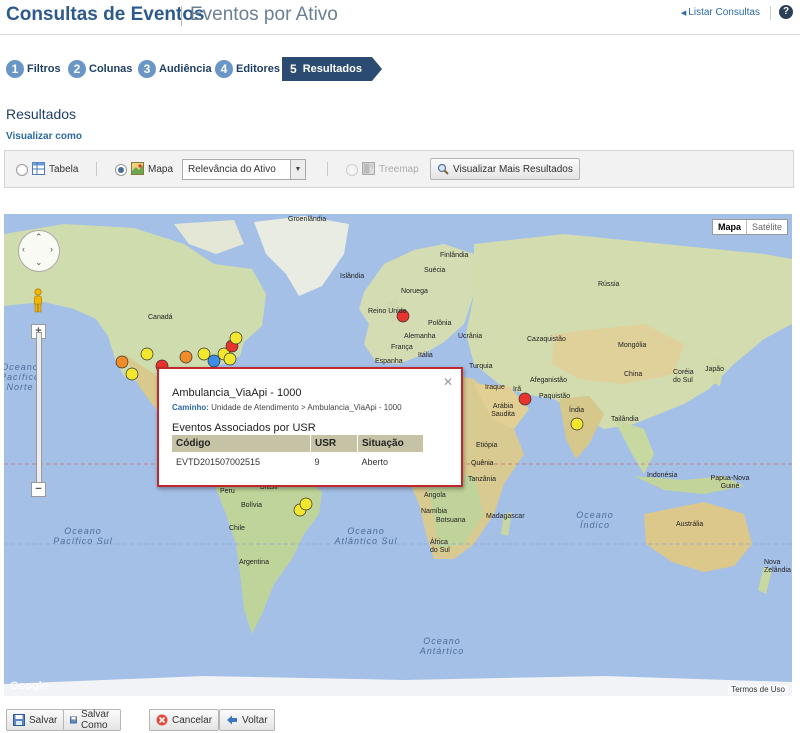 This screenshot has height=733, width=800. I want to click on pan-control: ⌃ ⌄ ‹ ›, so click(39, 251).